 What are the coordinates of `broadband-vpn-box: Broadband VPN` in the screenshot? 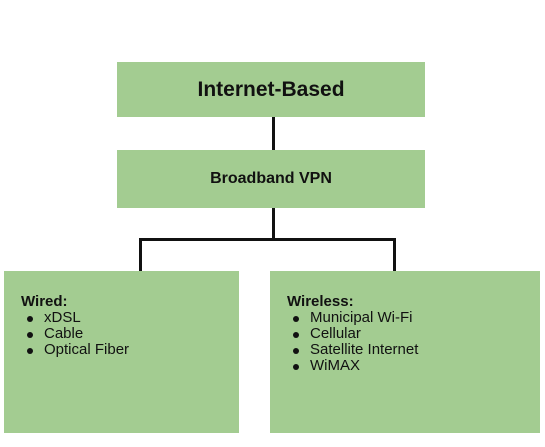 It's located at (271, 179).